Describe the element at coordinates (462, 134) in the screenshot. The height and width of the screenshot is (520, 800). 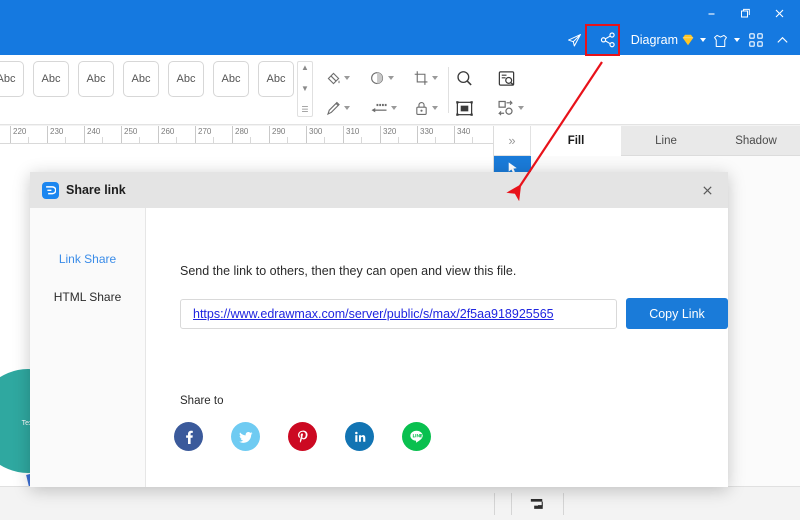
I see `ruler-tick: 340` at that location.